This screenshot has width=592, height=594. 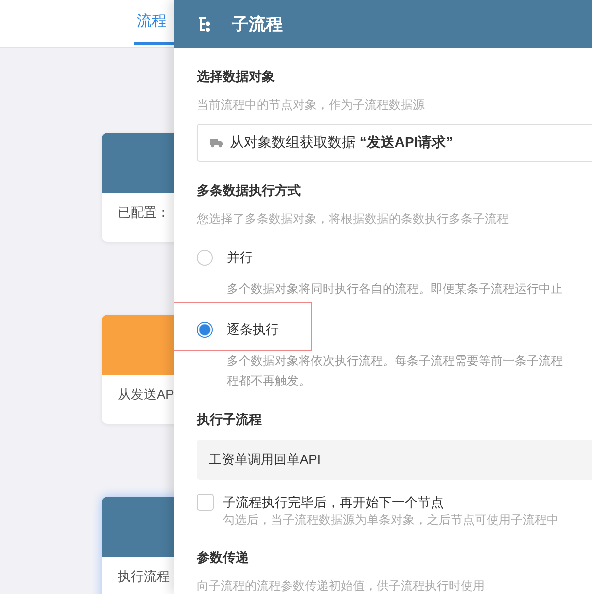 What do you see at coordinates (205, 502) in the screenshot?
I see `checkbox` at bounding box center [205, 502].